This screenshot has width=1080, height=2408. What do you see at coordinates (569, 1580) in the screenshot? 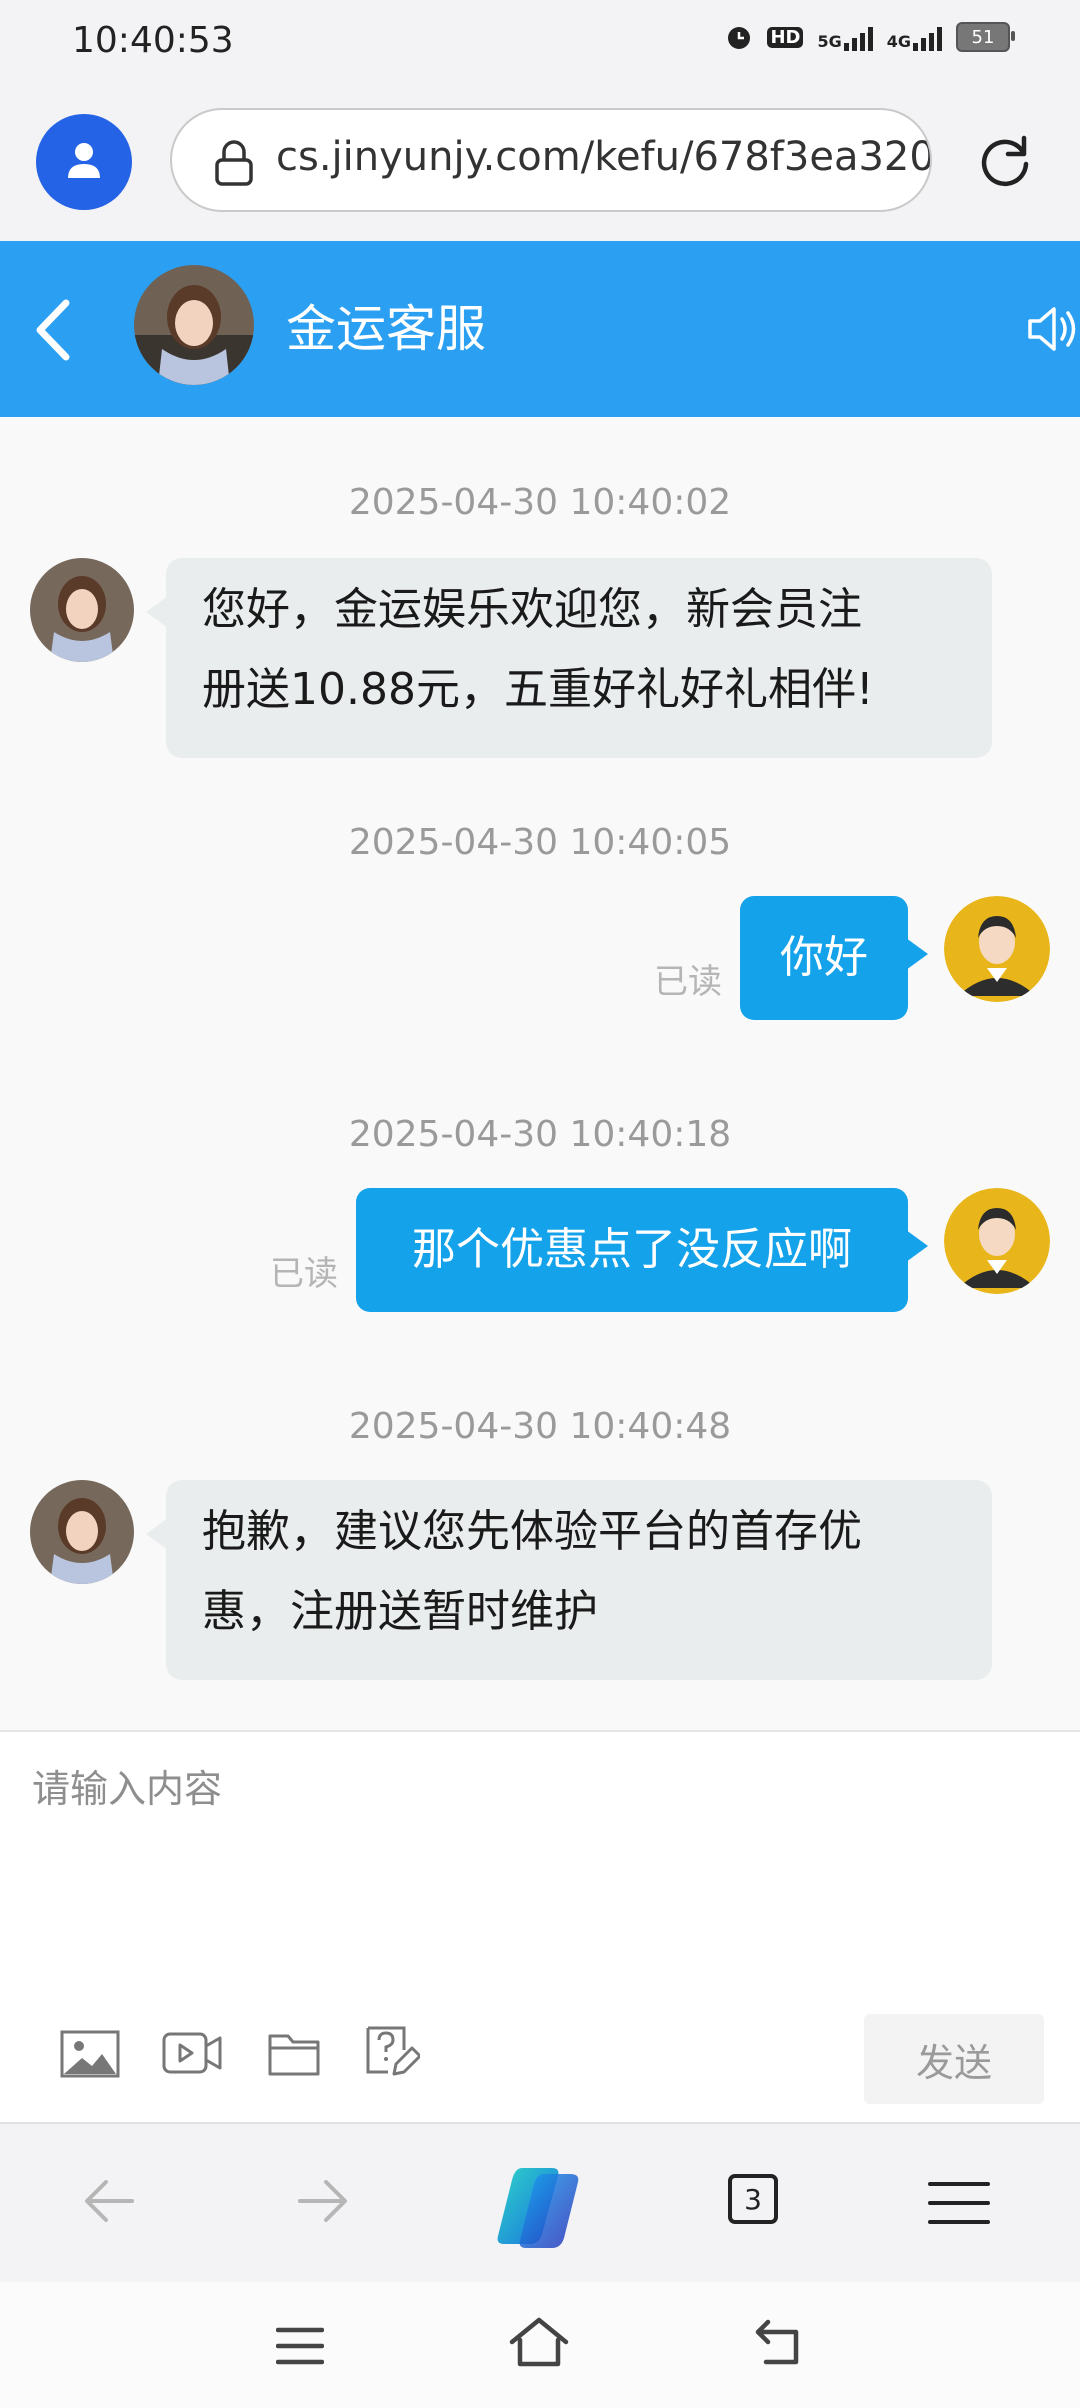
I see `incoming-message-bubble: 抱歉，建议您先体验平台的首存优 惠，注册送暂时维护` at bounding box center [569, 1580].